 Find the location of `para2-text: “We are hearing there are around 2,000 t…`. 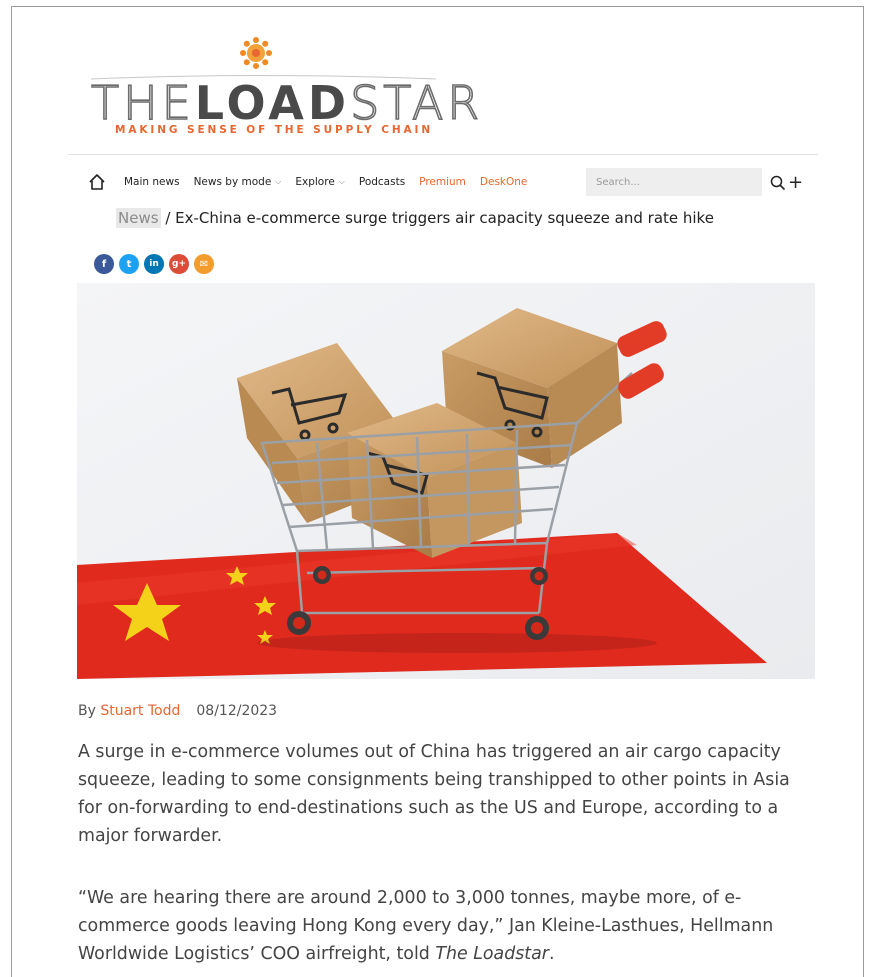

para2-text: “We are hearing there are around 2,000 t… is located at coordinates (426, 926).